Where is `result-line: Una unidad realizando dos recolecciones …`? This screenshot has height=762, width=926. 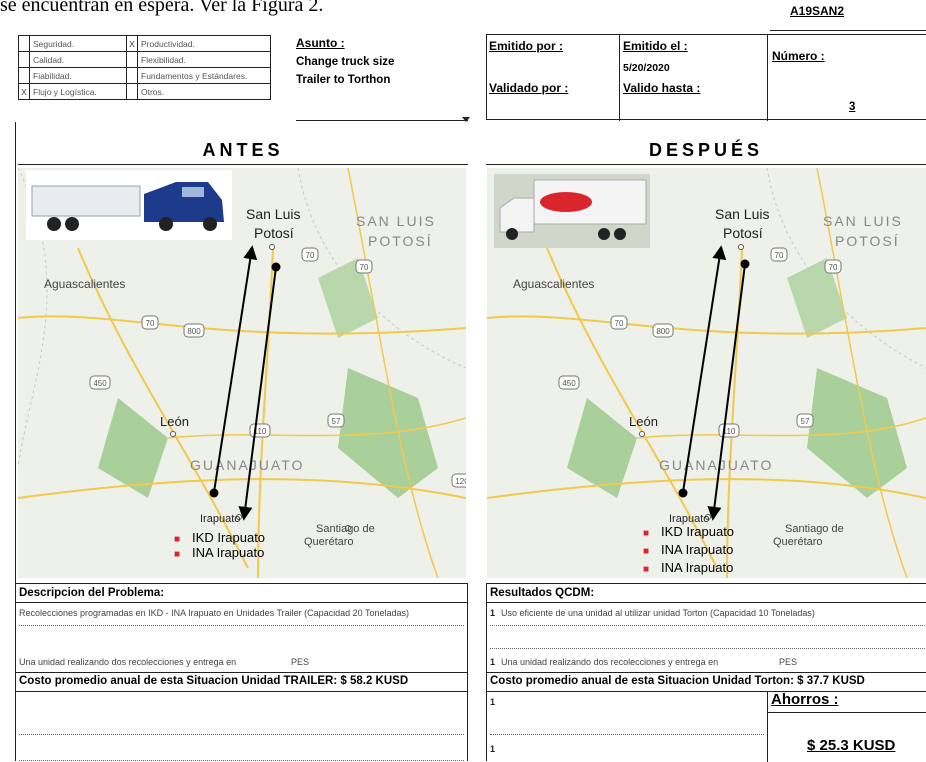 result-line: Una unidad realizando dos recolecciones … is located at coordinates (610, 662).